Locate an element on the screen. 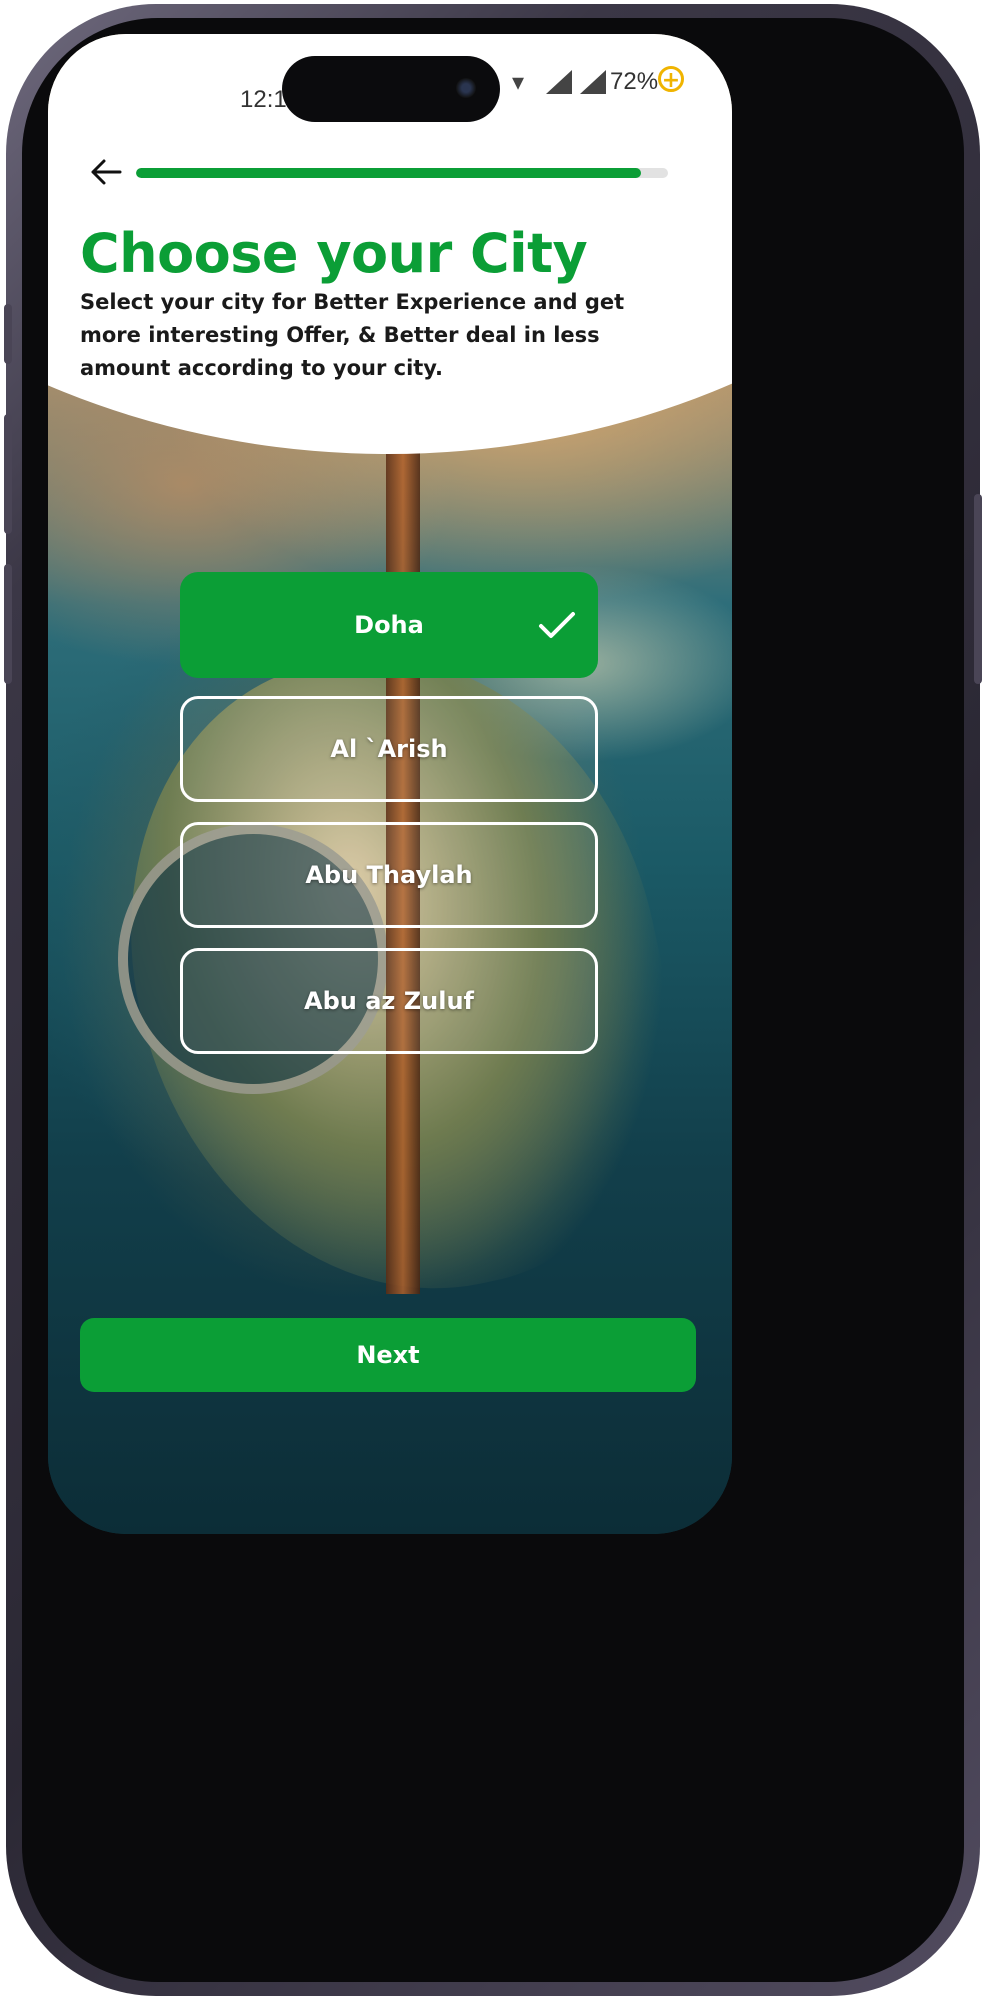 Image resolution: width=988 pixels, height=2000 pixels. city-option-label: Abu Thaylah is located at coordinates (389, 875).